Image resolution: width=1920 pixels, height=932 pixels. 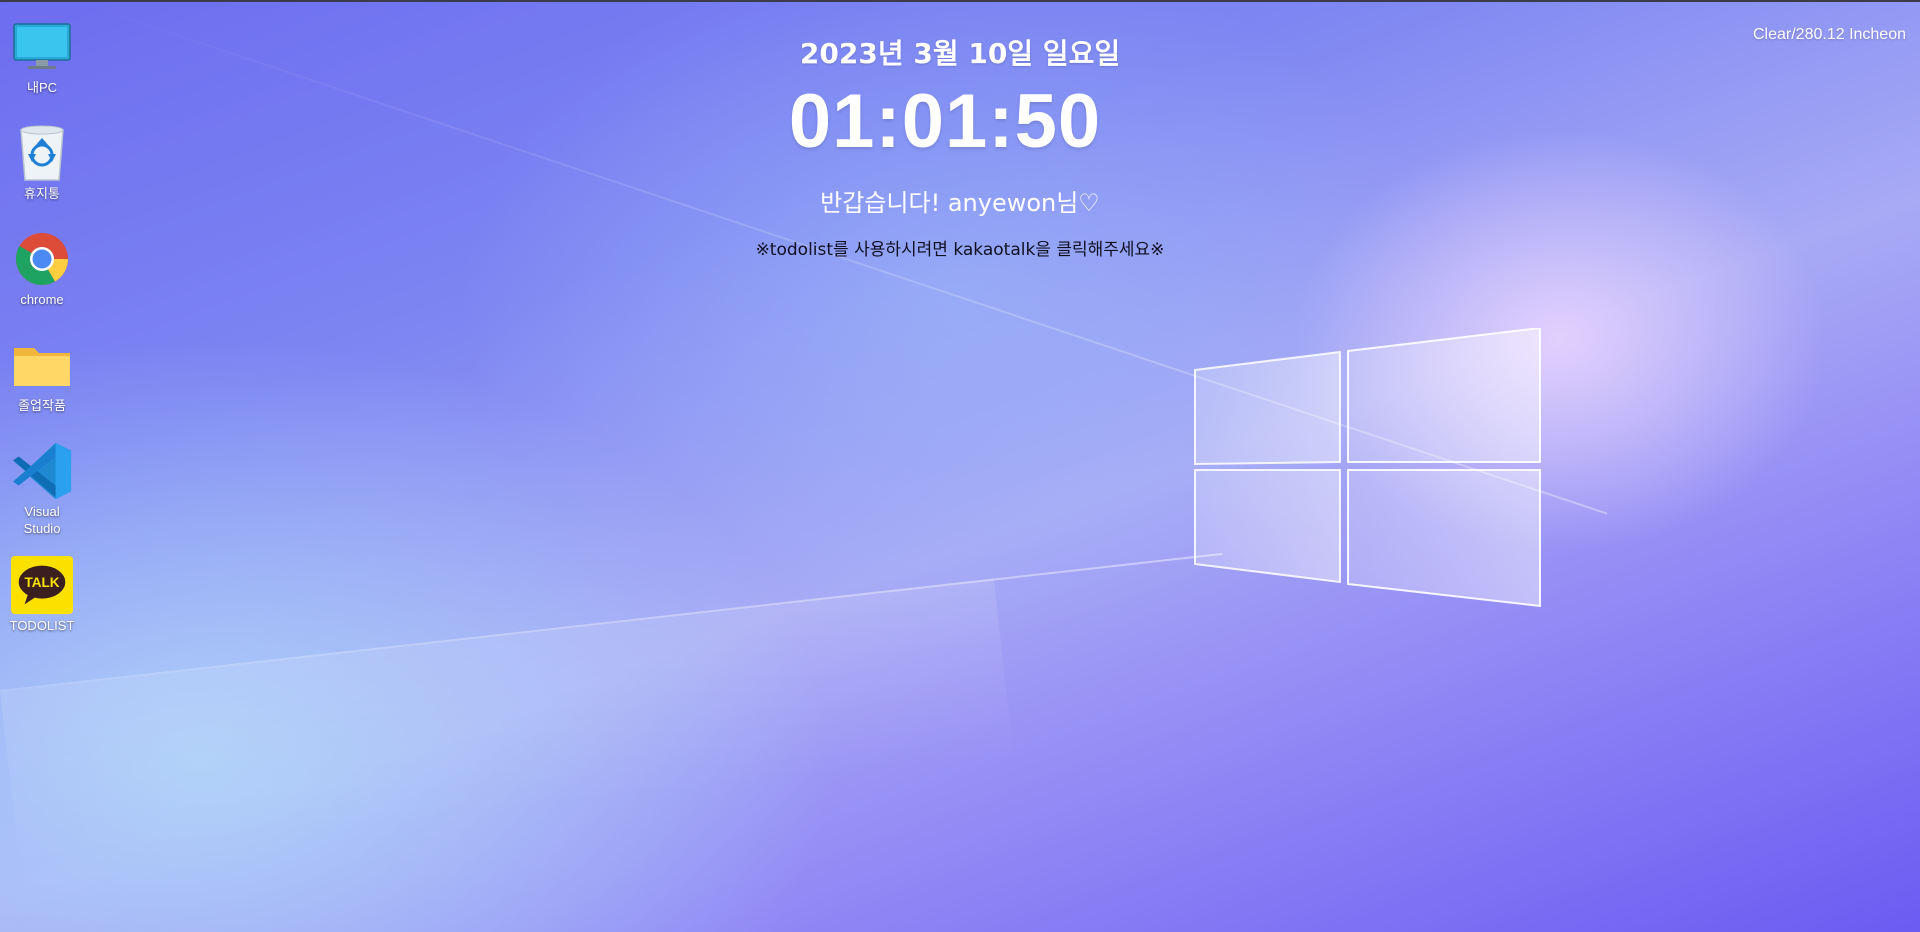 What do you see at coordinates (42, 625) in the screenshot?
I see `desktop-icon-label: TODOLIST` at bounding box center [42, 625].